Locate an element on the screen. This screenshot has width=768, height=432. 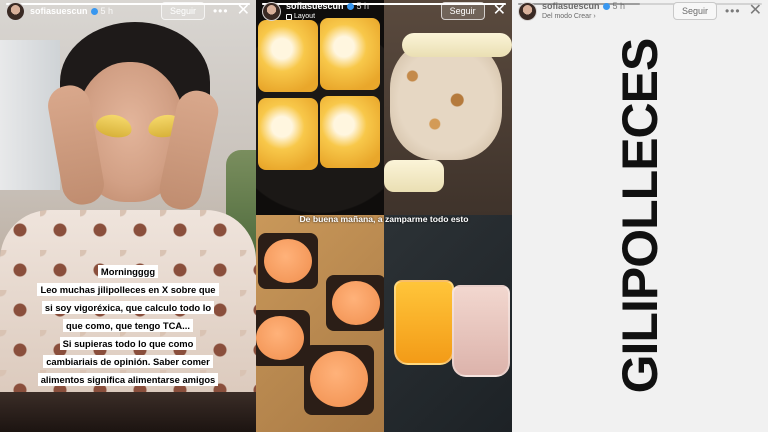
story-header: sofiasuescun 5 h Layout Seguir ✕ is located at coordinates (384, 11).